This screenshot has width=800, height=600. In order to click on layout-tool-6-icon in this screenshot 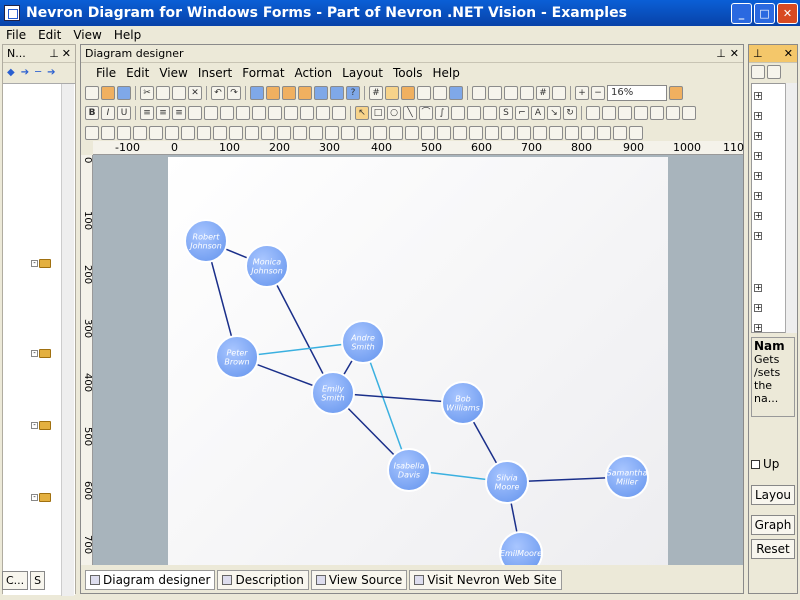, I will do `click(172, 133)`.